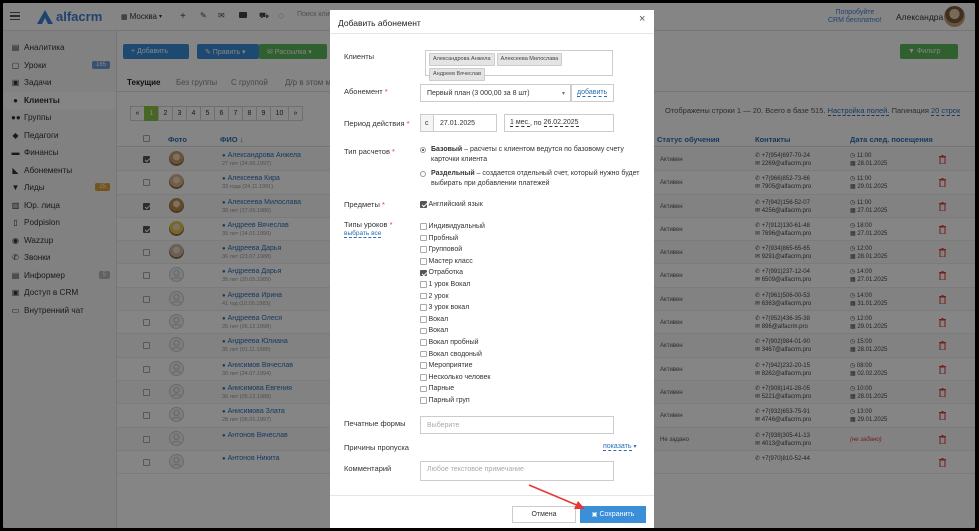 Image resolution: width=979 pixels, height=531 pixels. Describe the element at coordinates (455, 377) in the screenshot. I see `lesson-type-checkbox: Несколько человек` at that location.